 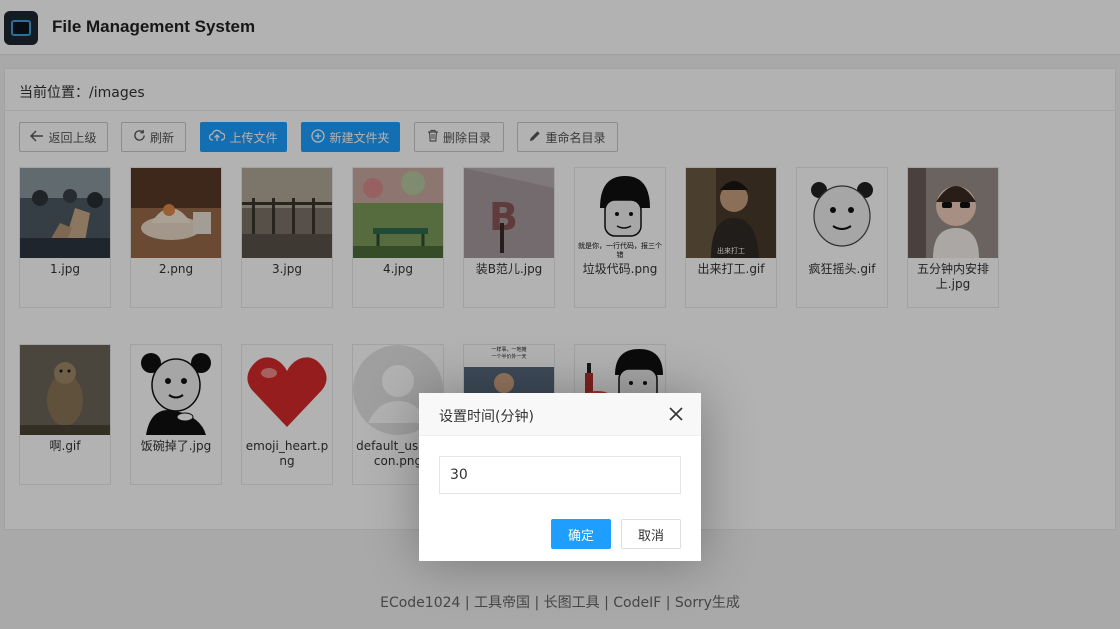 I want to click on cancel-button: 取消, so click(x=651, y=534).